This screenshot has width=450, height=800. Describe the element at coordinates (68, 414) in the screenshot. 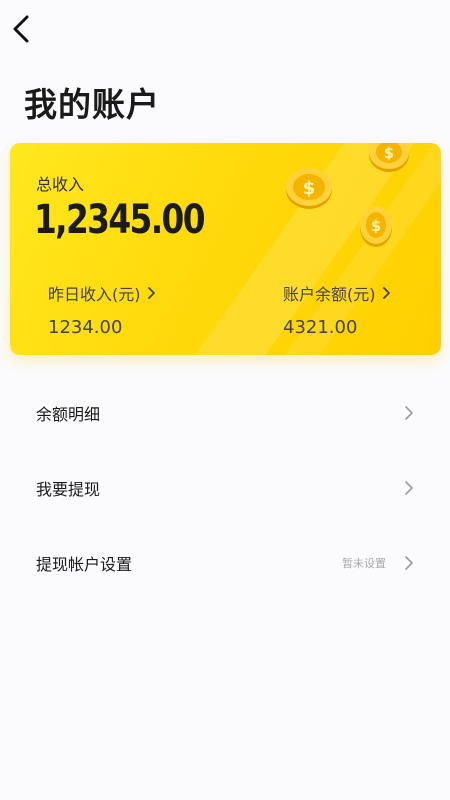

I see `menu-item-label: 余额明细` at that location.